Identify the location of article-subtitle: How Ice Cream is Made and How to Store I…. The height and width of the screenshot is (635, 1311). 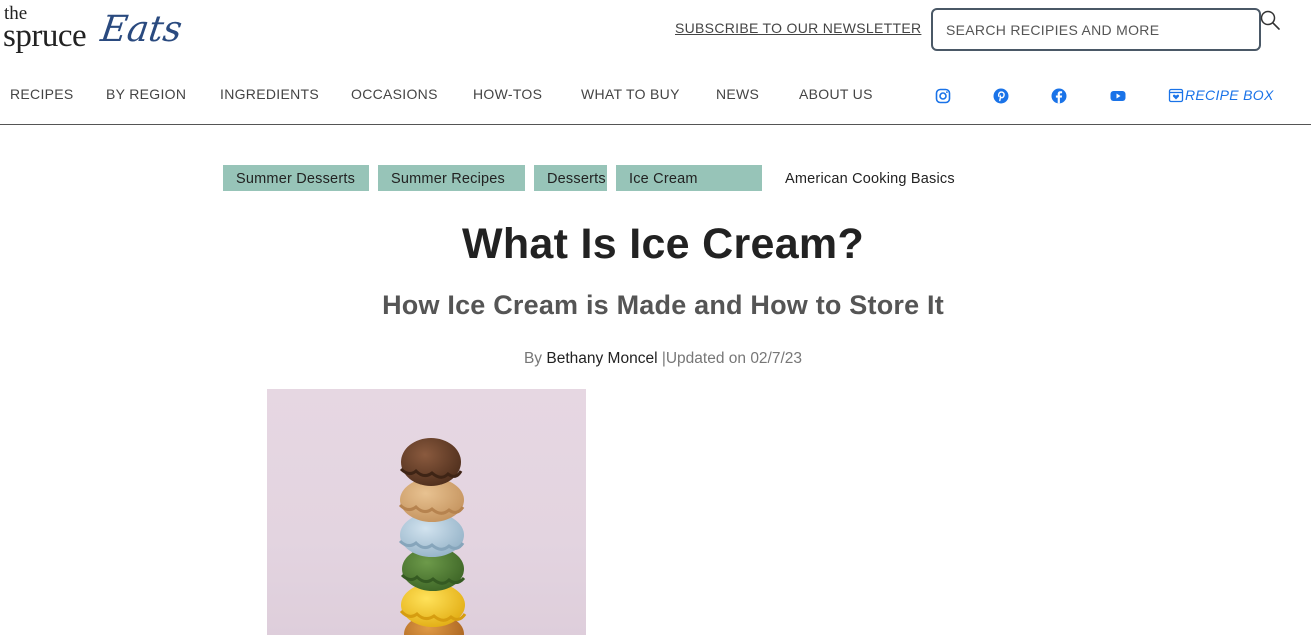
(663, 305).